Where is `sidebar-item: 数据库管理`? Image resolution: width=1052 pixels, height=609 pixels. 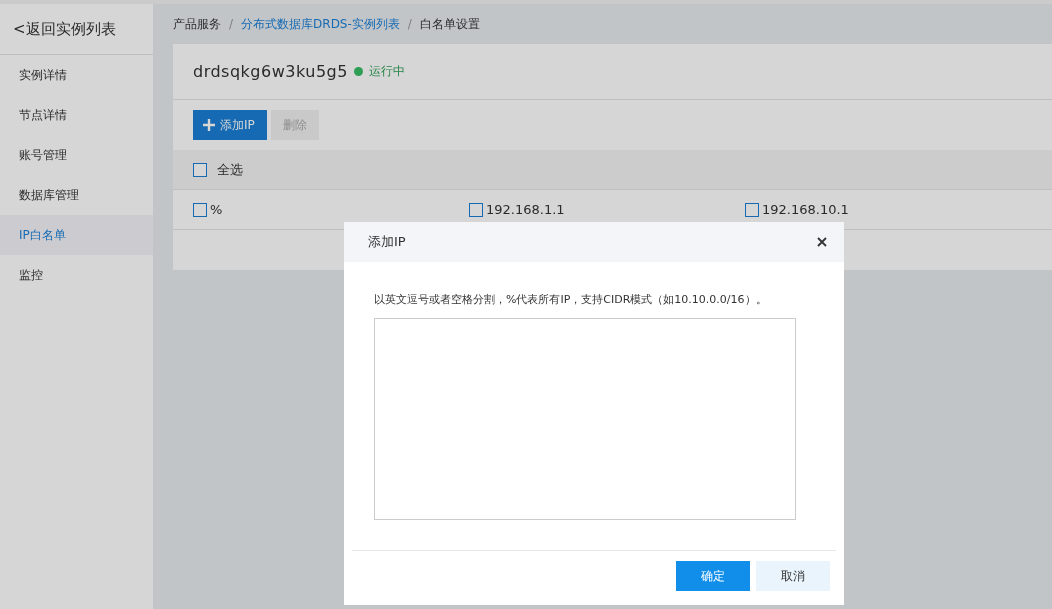 sidebar-item: 数据库管理 is located at coordinates (76, 195).